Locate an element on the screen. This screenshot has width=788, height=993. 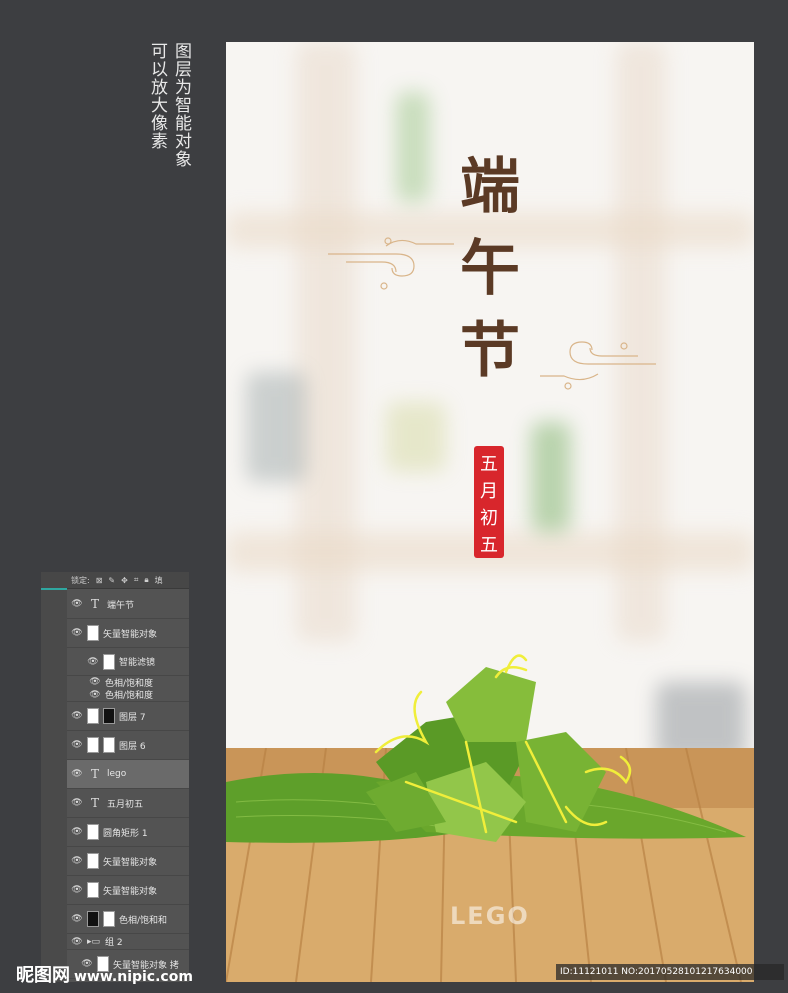
layer-row: 👁︎ 图层 7 is located at coordinates (128, 716).